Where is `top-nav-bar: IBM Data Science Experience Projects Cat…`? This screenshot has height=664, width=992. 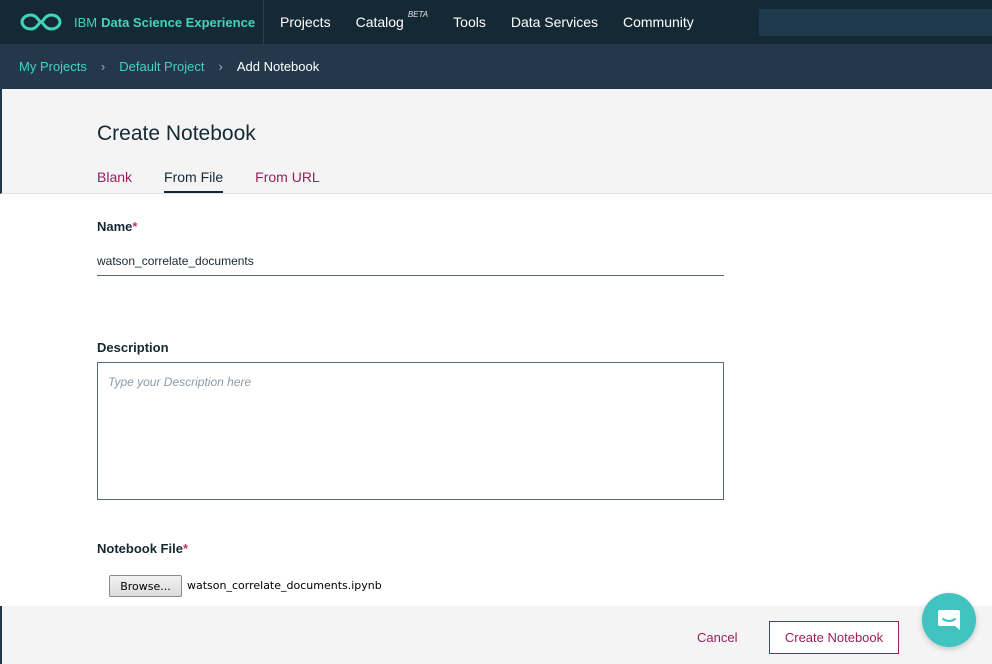 top-nav-bar: IBM Data Science Experience Projects Cat… is located at coordinates (496, 22).